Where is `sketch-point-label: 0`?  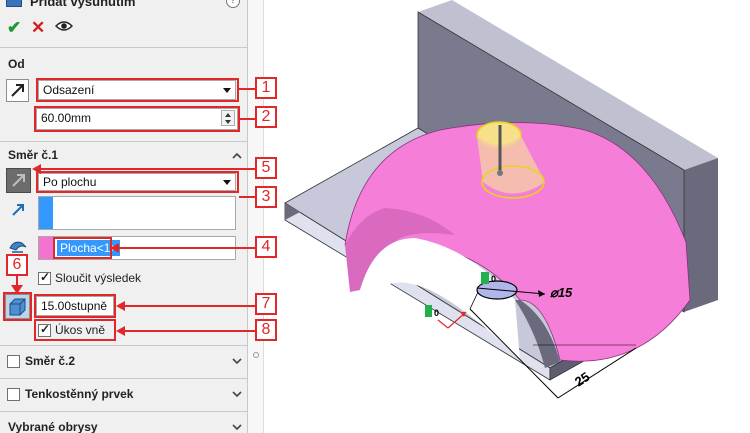 sketch-point-label: 0 is located at coordinates (493, 279).